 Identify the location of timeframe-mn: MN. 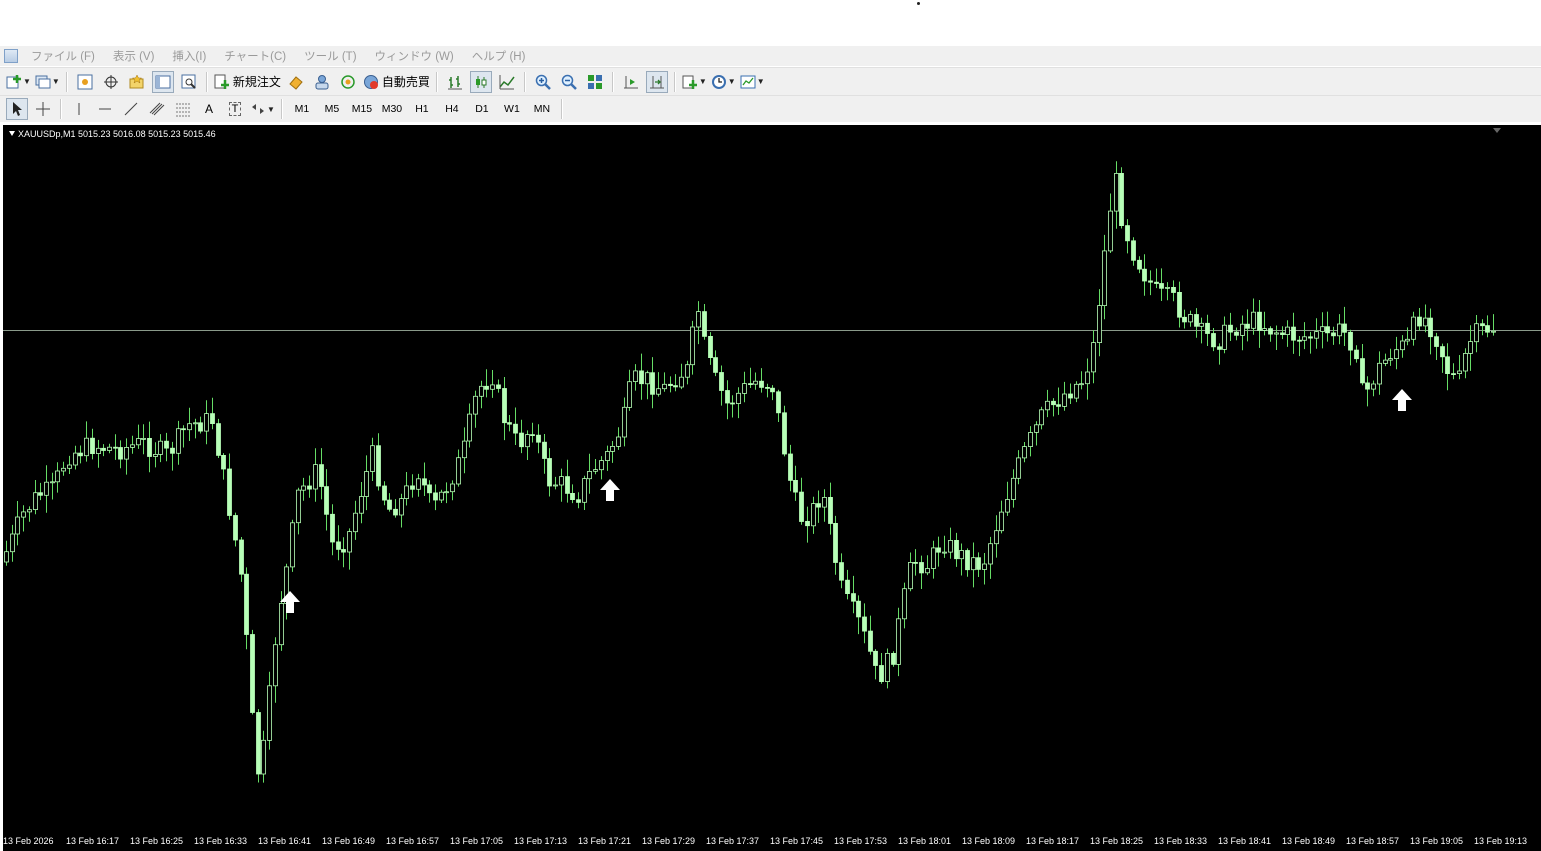
(542, 109).